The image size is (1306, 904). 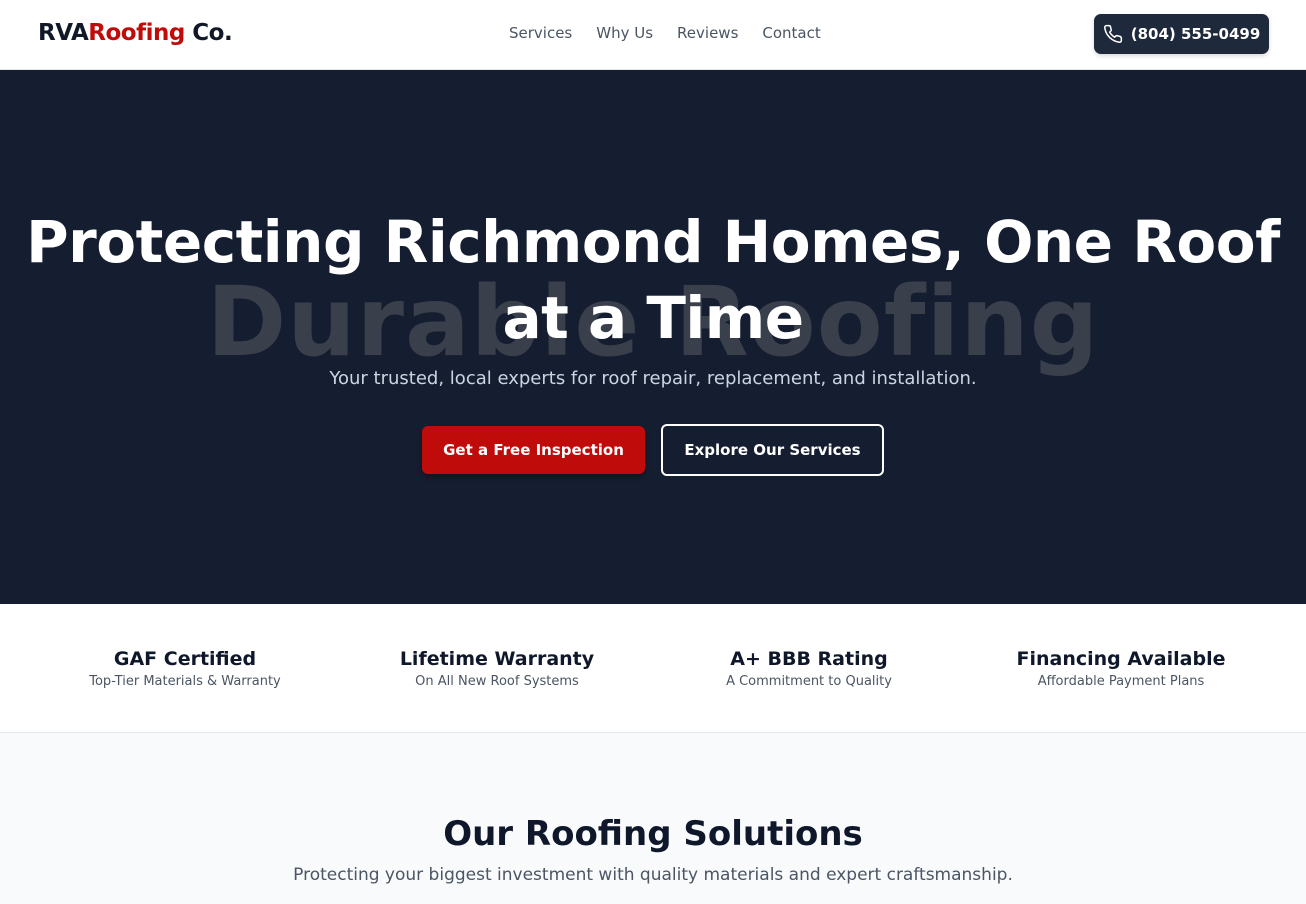 I want to click on phone-number: (804) 555-0499, so click(x=1195, y=34).